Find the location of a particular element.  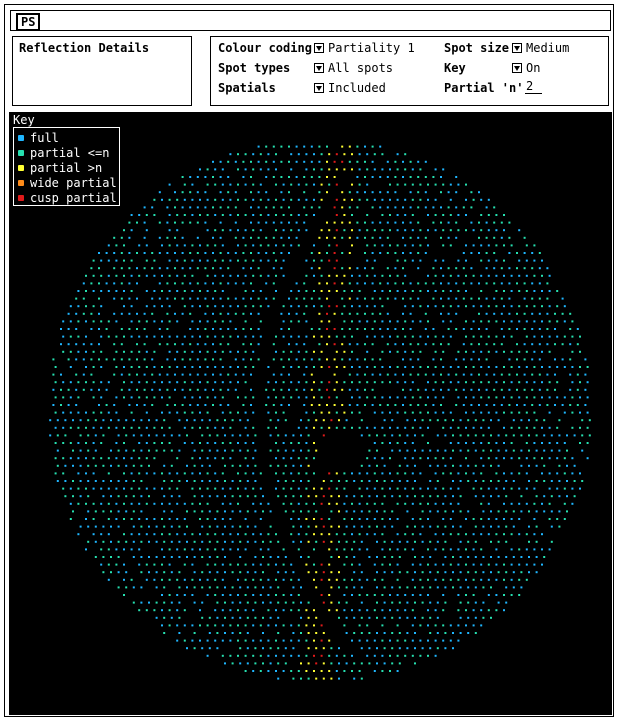

spatials-menu: Included is located at coordinates (350, 88).